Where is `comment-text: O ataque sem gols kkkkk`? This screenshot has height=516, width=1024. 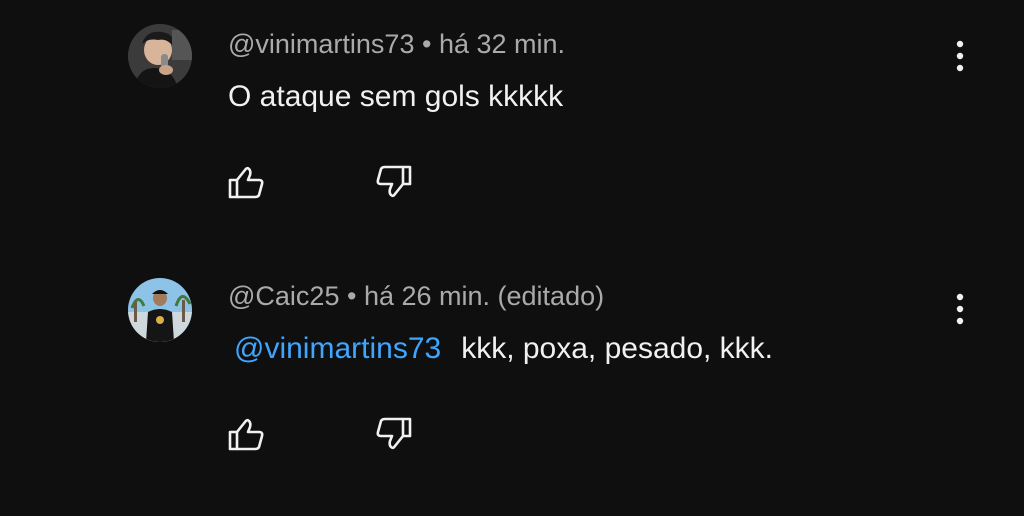
comment-text: O ataque sem gols kkkkk is located at coordinates (396, 96).